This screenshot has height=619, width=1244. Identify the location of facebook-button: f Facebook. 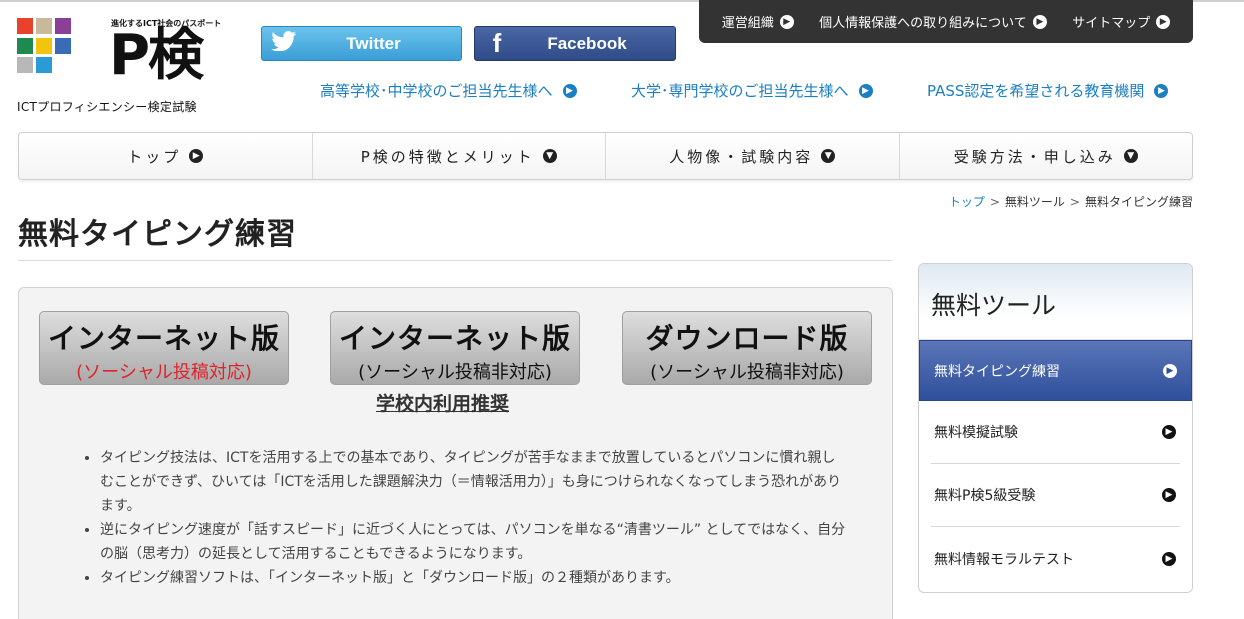
(575, 43).